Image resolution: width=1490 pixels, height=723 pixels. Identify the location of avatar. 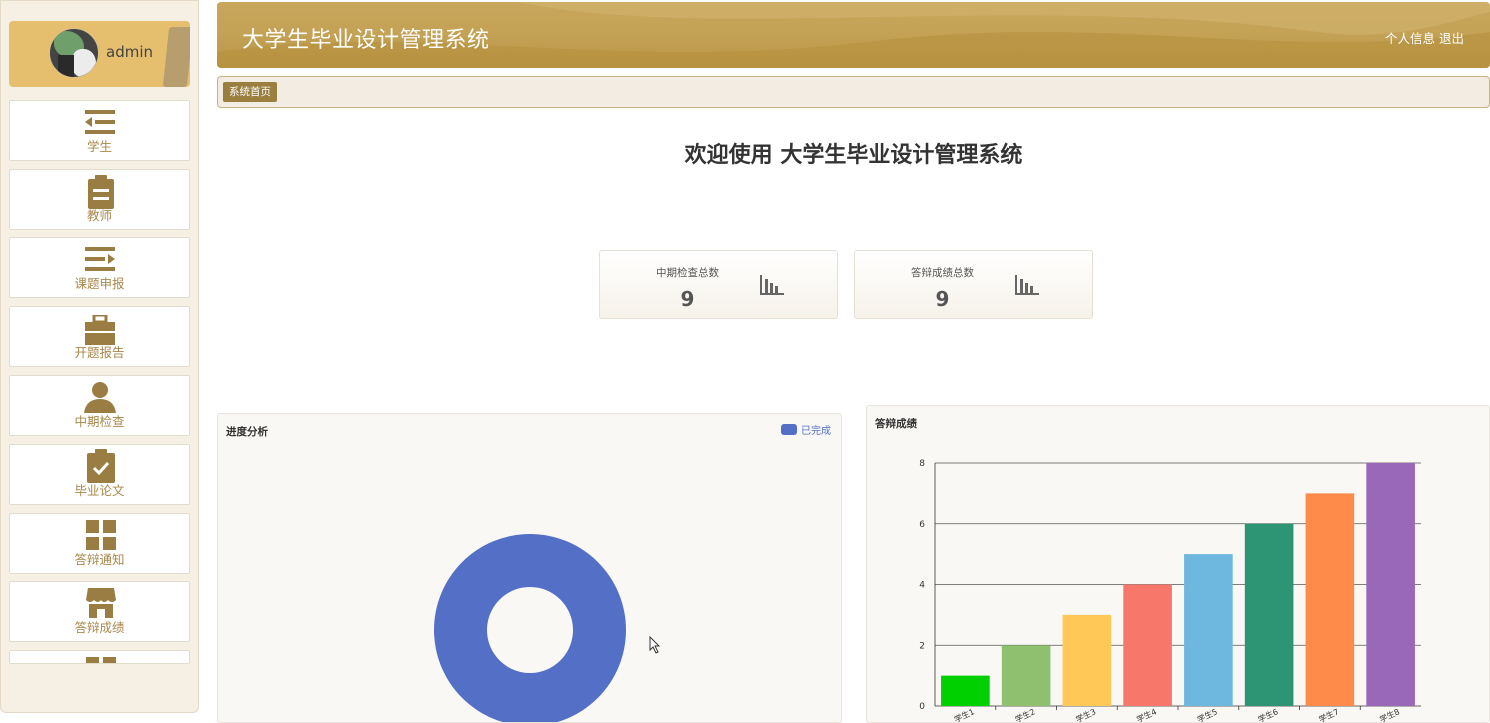
(74, 53).